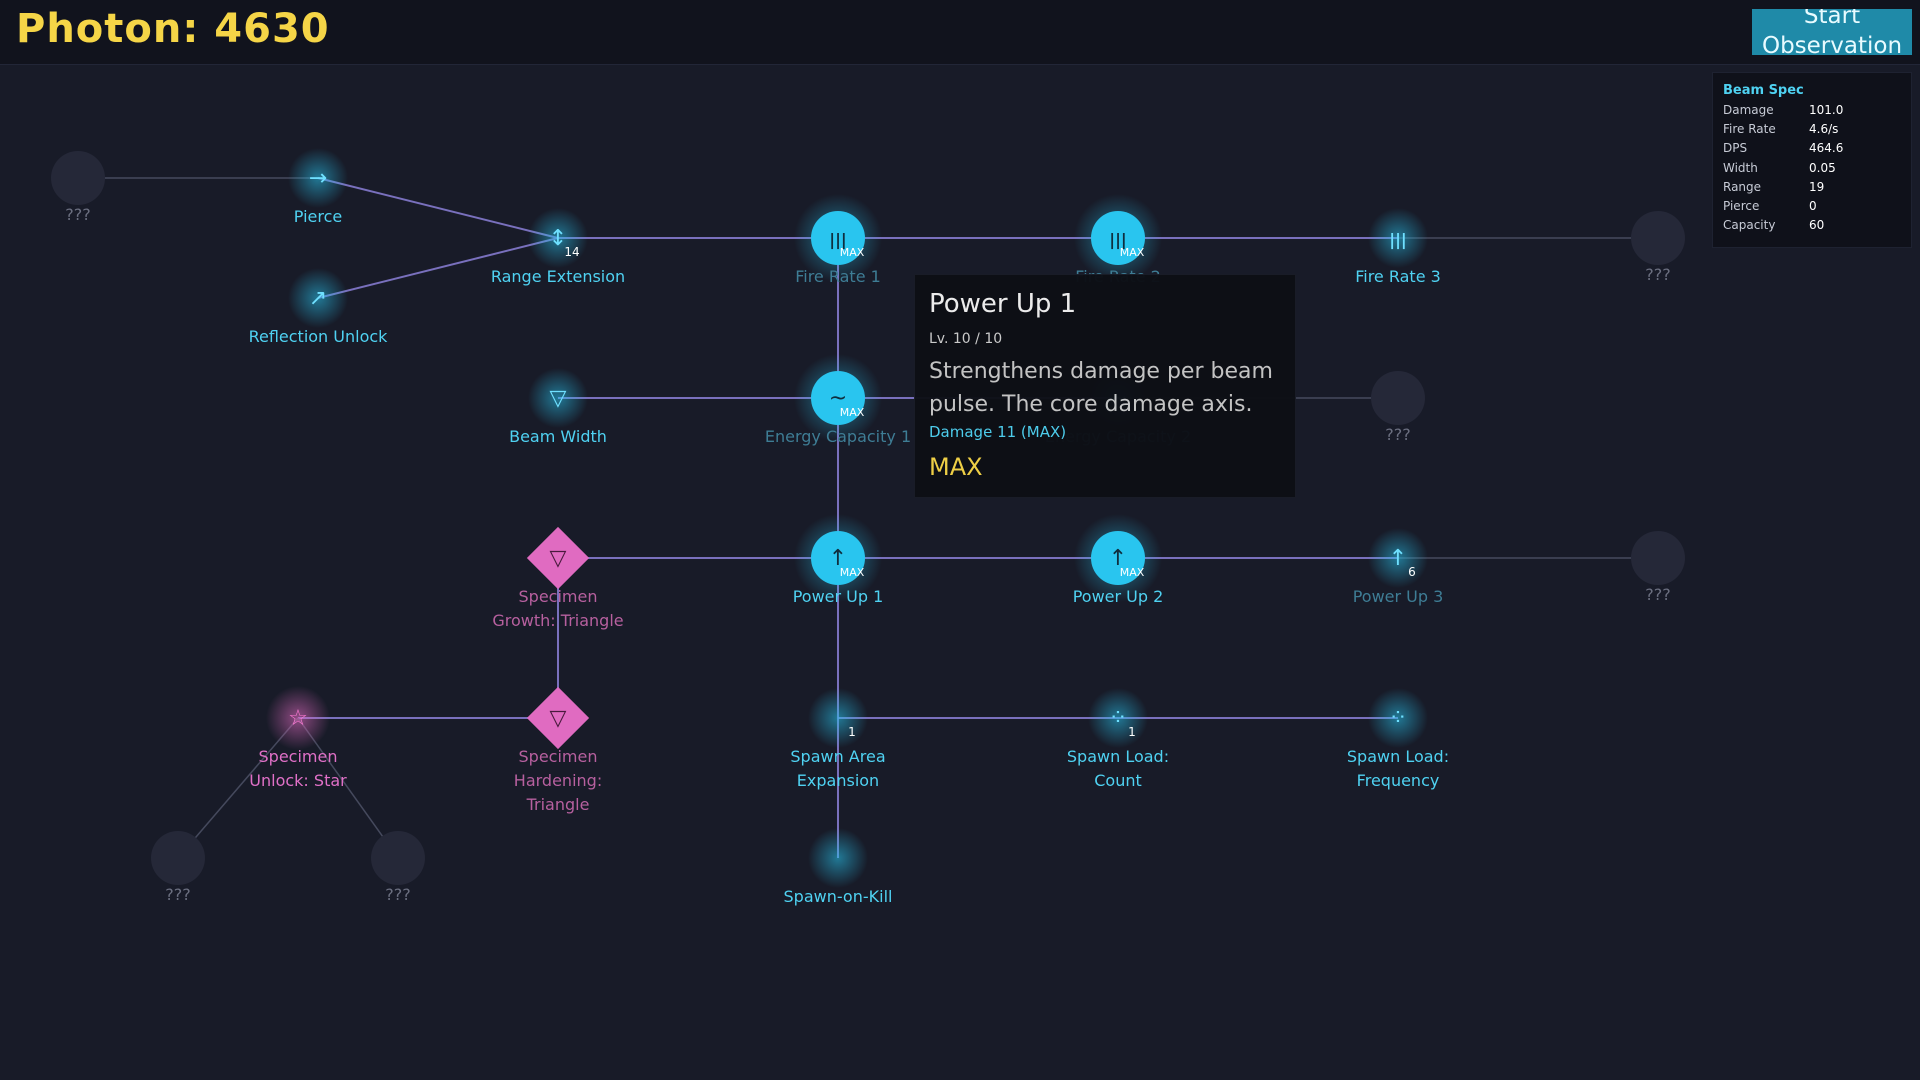  Describe the element at coordinates (1749, 225) in the screenshot. I see `spec-label: Capacity` at that location.